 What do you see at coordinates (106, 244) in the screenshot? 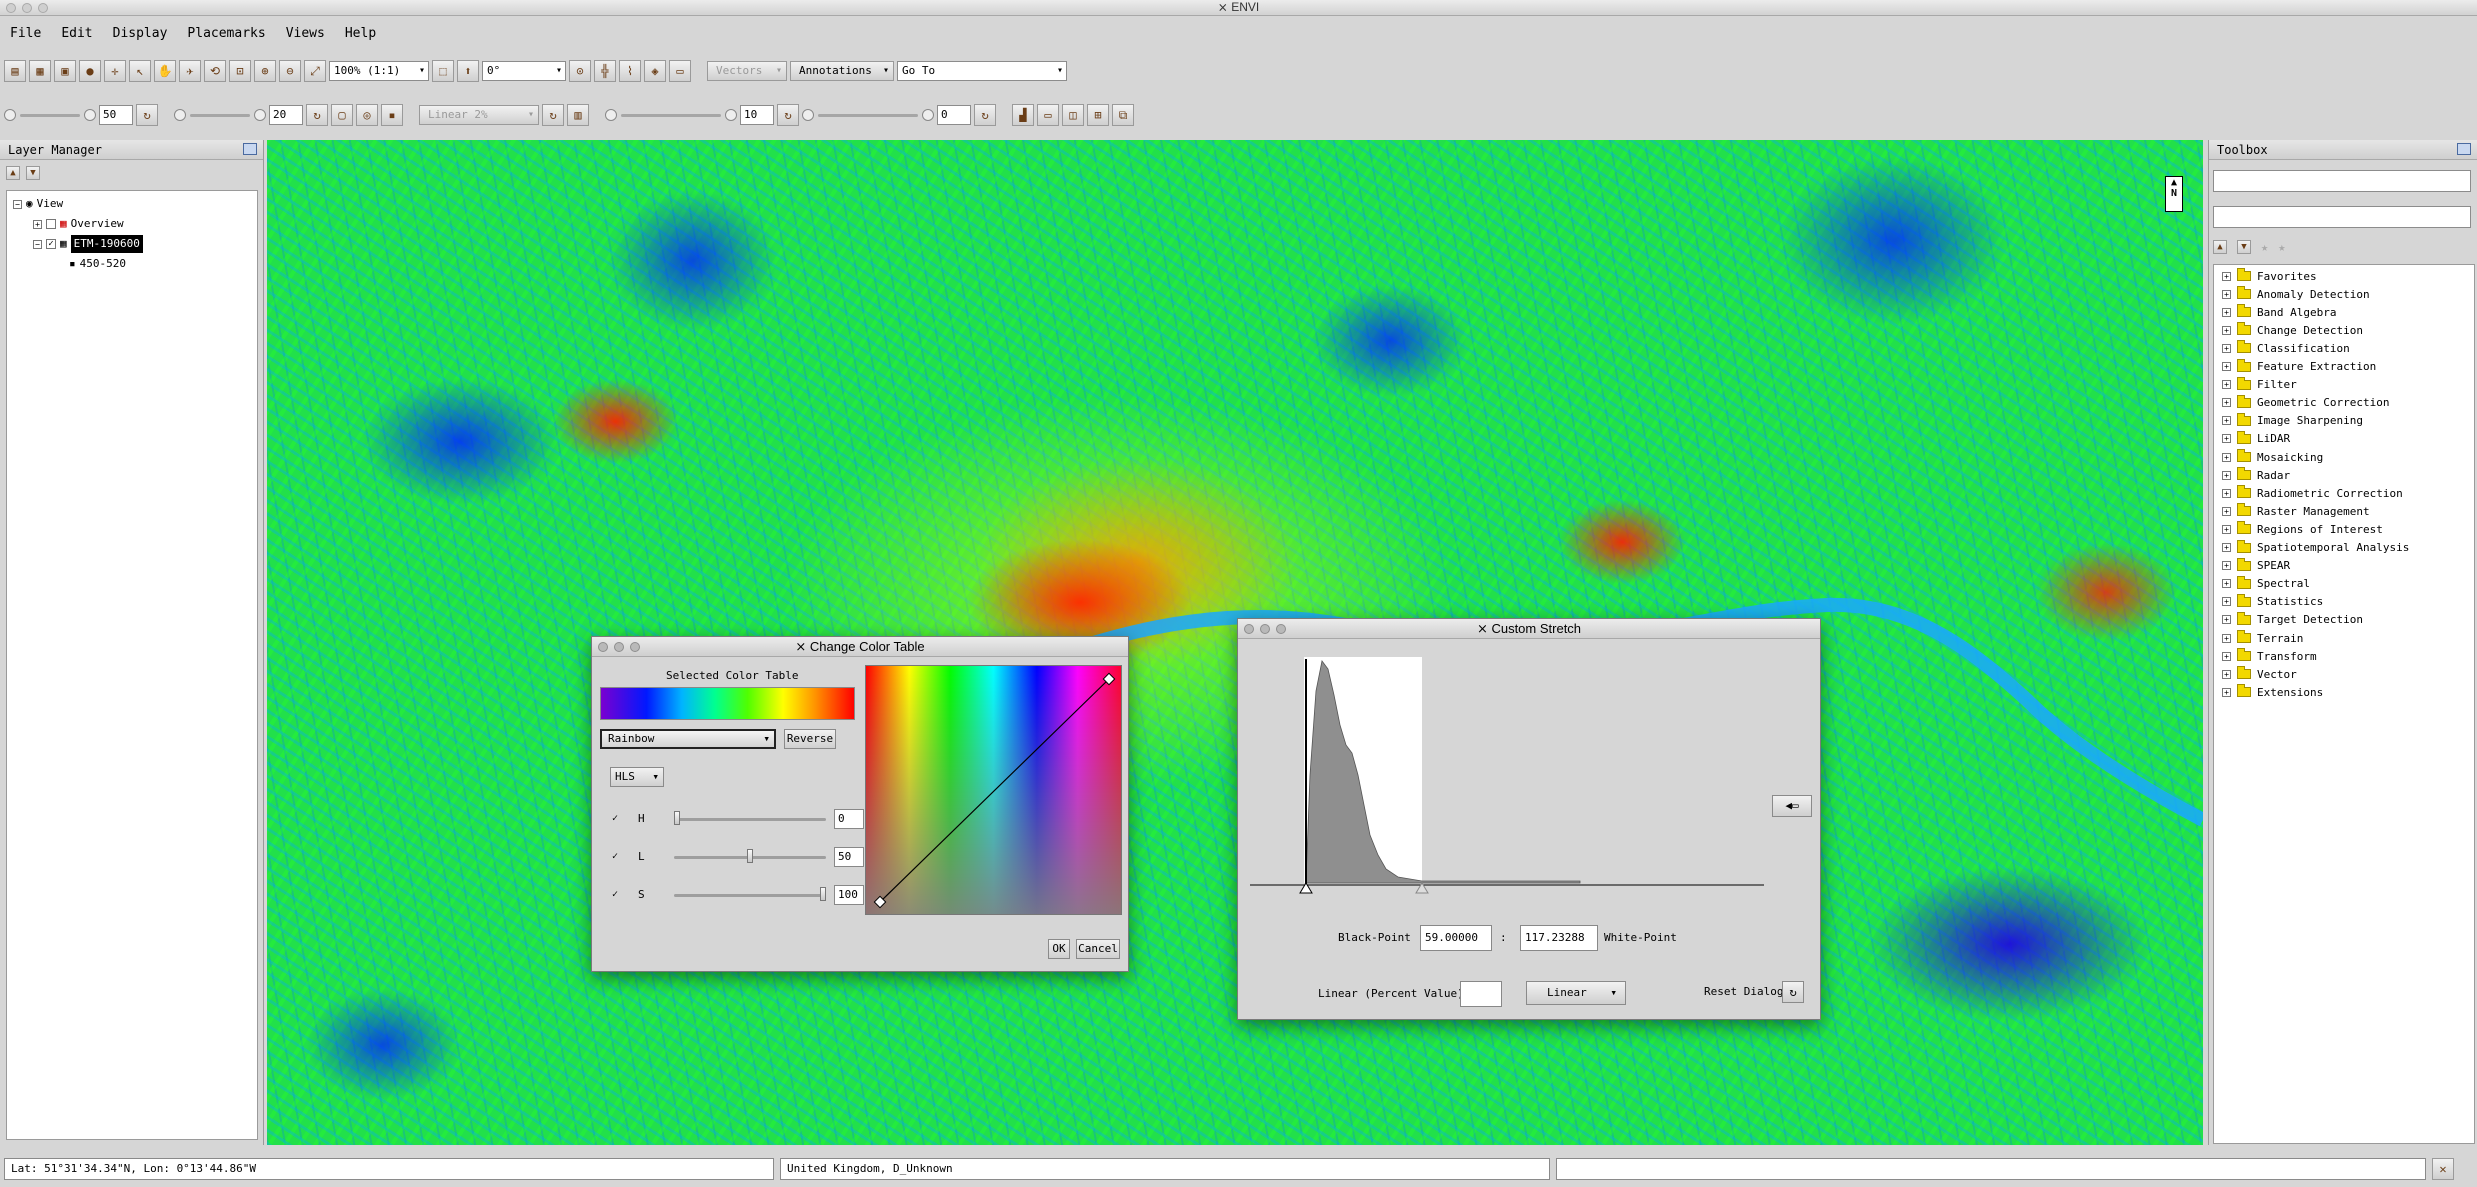
I see `tree-layer-label: ETM-190600` at bounding box center [106, 244].